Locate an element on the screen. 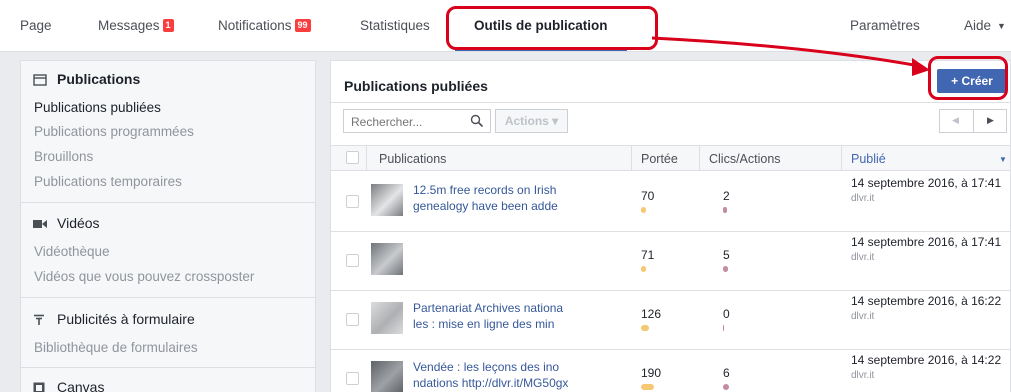 This screenshot has width=1011, height=392. clicks-value: 5 is located at coordinates (726, 255).